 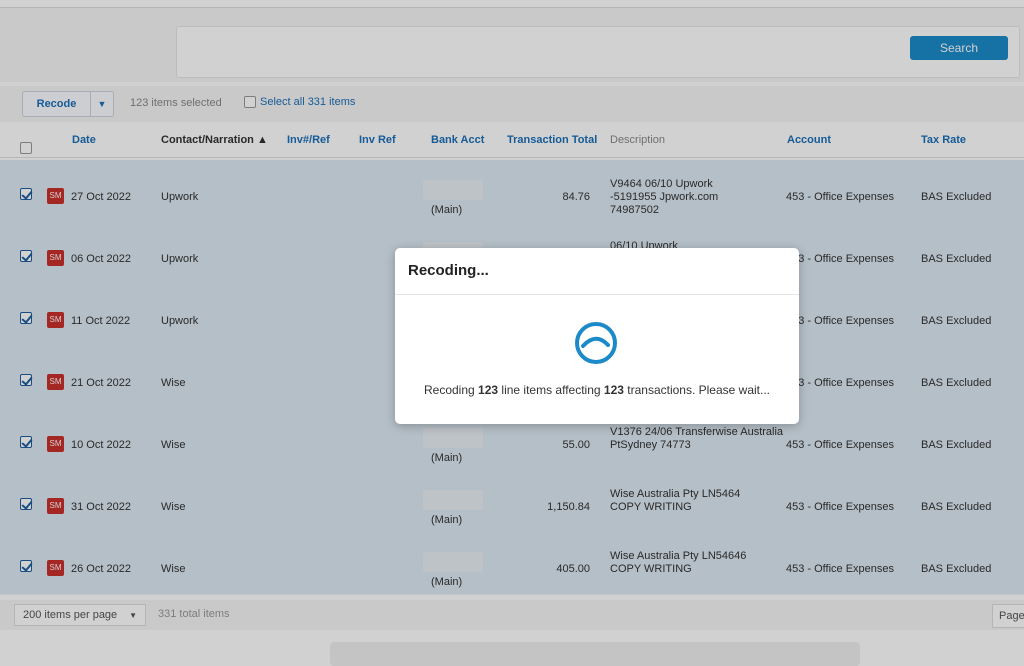 What do you see at coordinates (595, 654) in the screenshot?
I see `bottom-shadow-bar` at bounding box center [595, 654].